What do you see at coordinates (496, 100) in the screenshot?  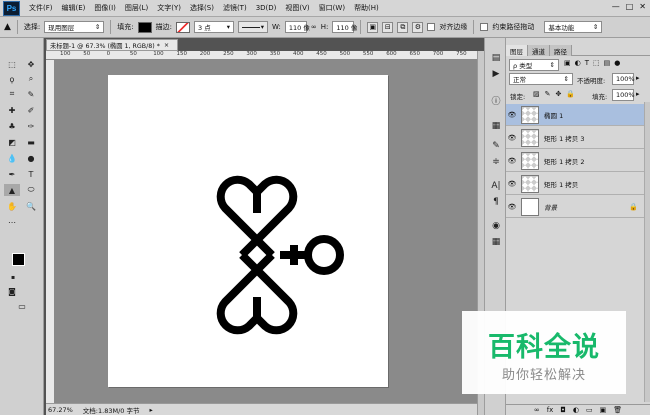 I see `info-panel-icon: ⓘ` at bounding box center [496, 100].